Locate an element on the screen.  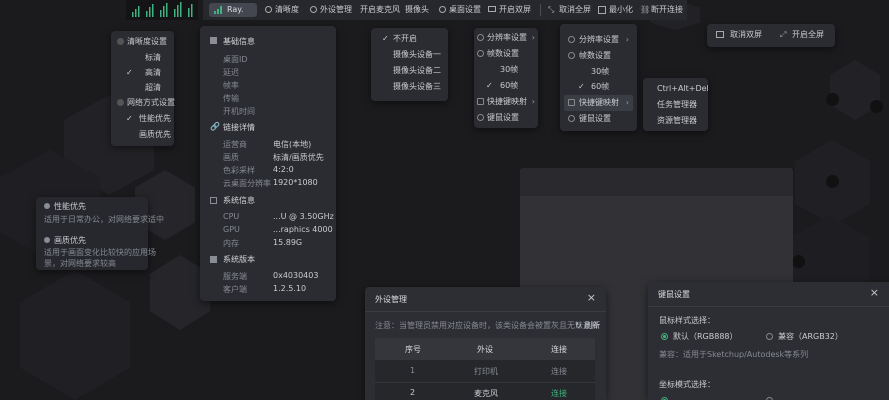
cancel-dual-icon is located at coordinates (720, 34).